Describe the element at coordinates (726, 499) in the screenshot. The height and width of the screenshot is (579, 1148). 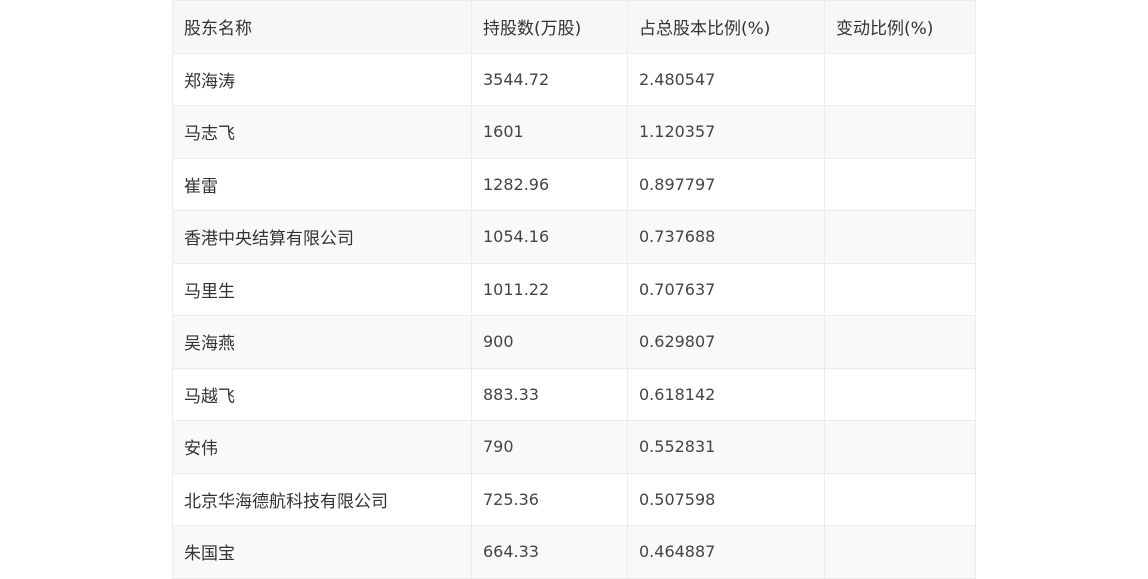
I see `cell-ratio: 0.507598` at that location.